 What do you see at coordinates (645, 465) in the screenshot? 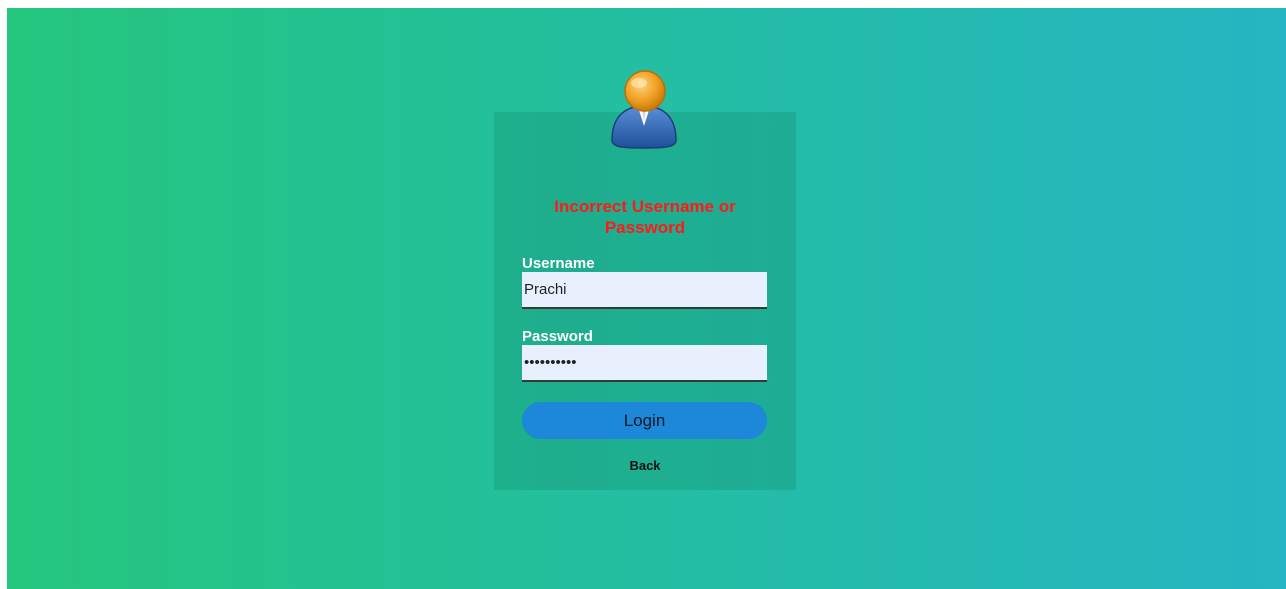
I see `back-link: Back` at bounding box center [645, 465].